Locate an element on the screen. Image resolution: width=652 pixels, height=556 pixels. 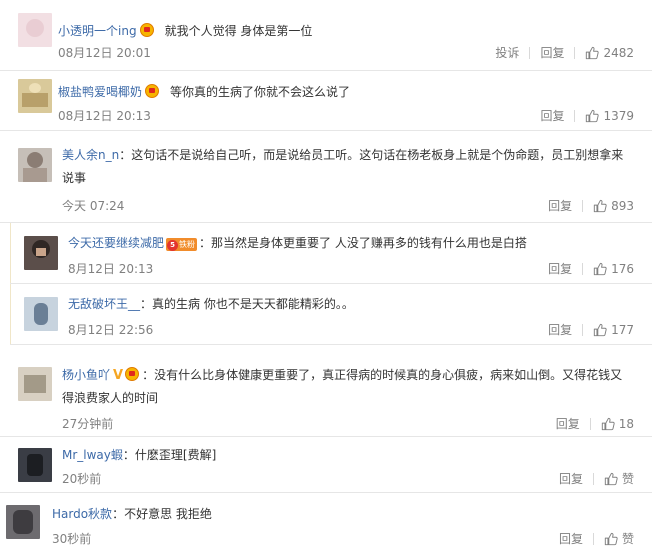
username-link: Mr_lway蝦 is located at coordinates (92, 455).